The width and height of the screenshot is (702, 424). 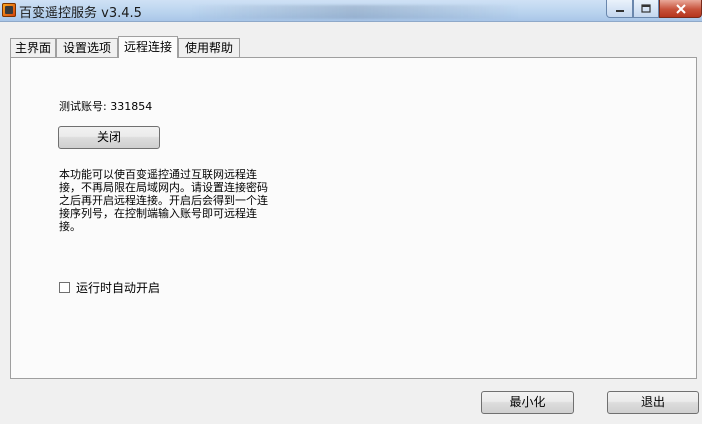 What do you see at coordinates (527, 402) in the screenshot?
I see `minimize-button: 最小化` at bounding box center [527, 402].